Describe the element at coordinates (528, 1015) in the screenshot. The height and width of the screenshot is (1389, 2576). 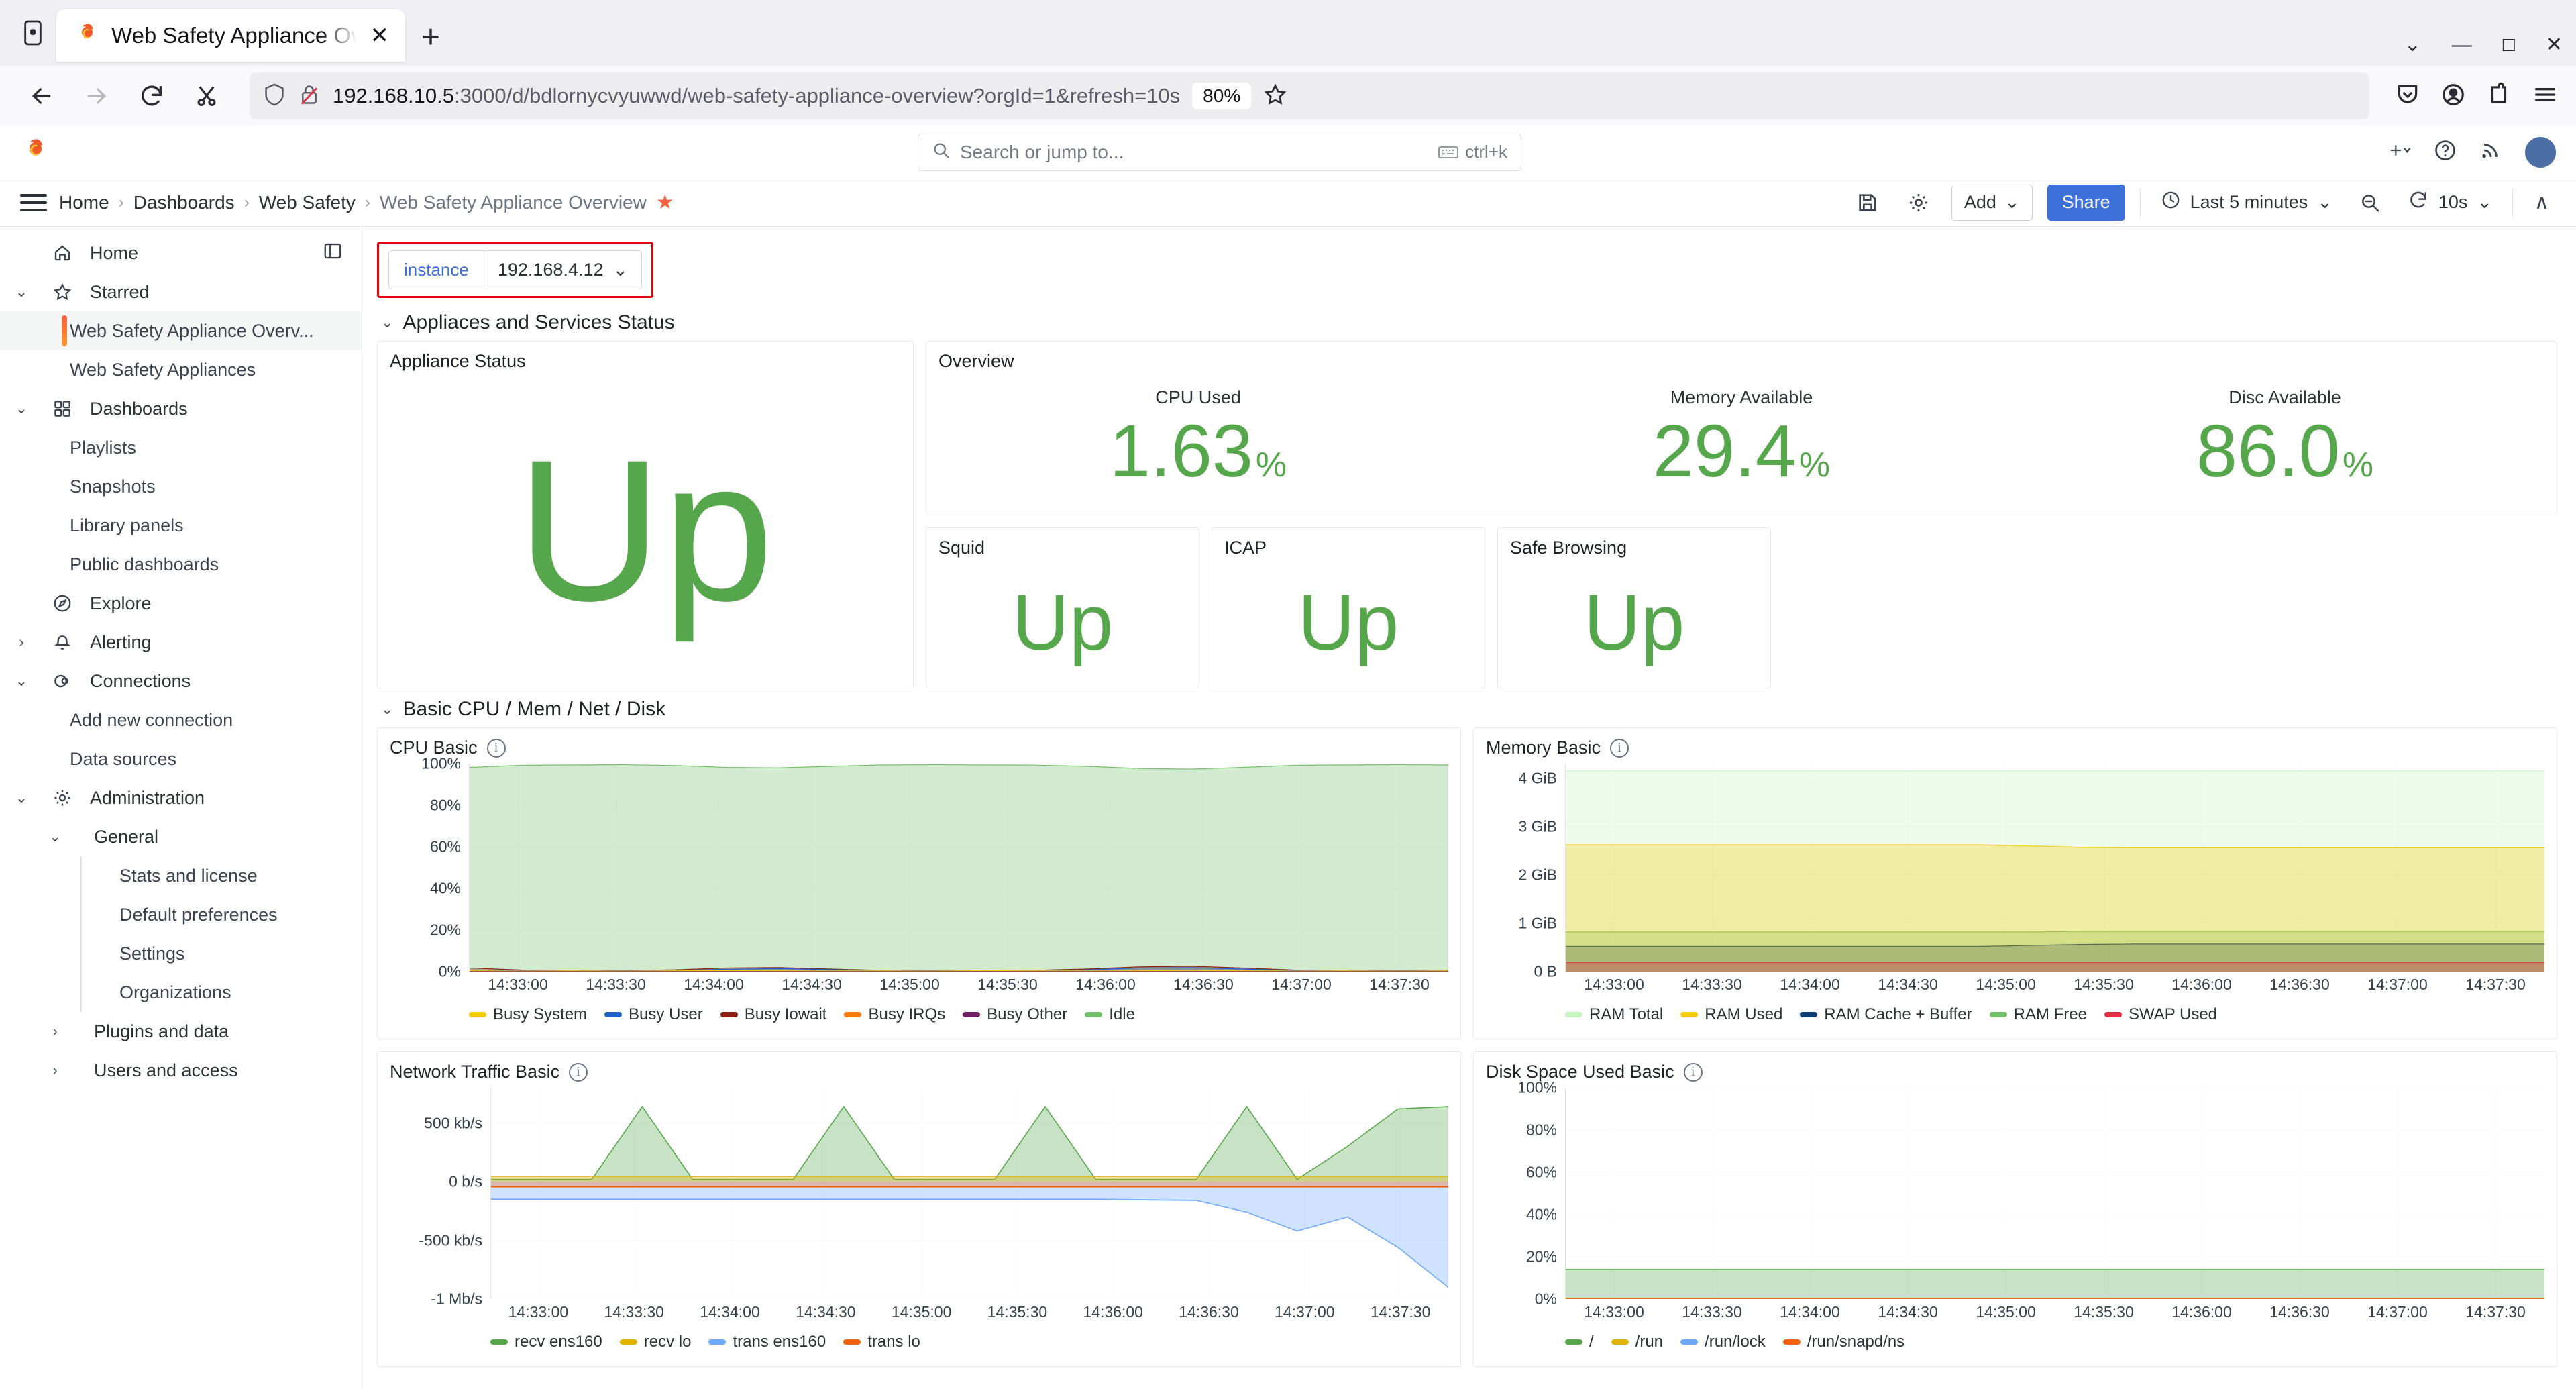
I see `legend-item: Busy System` at that location.